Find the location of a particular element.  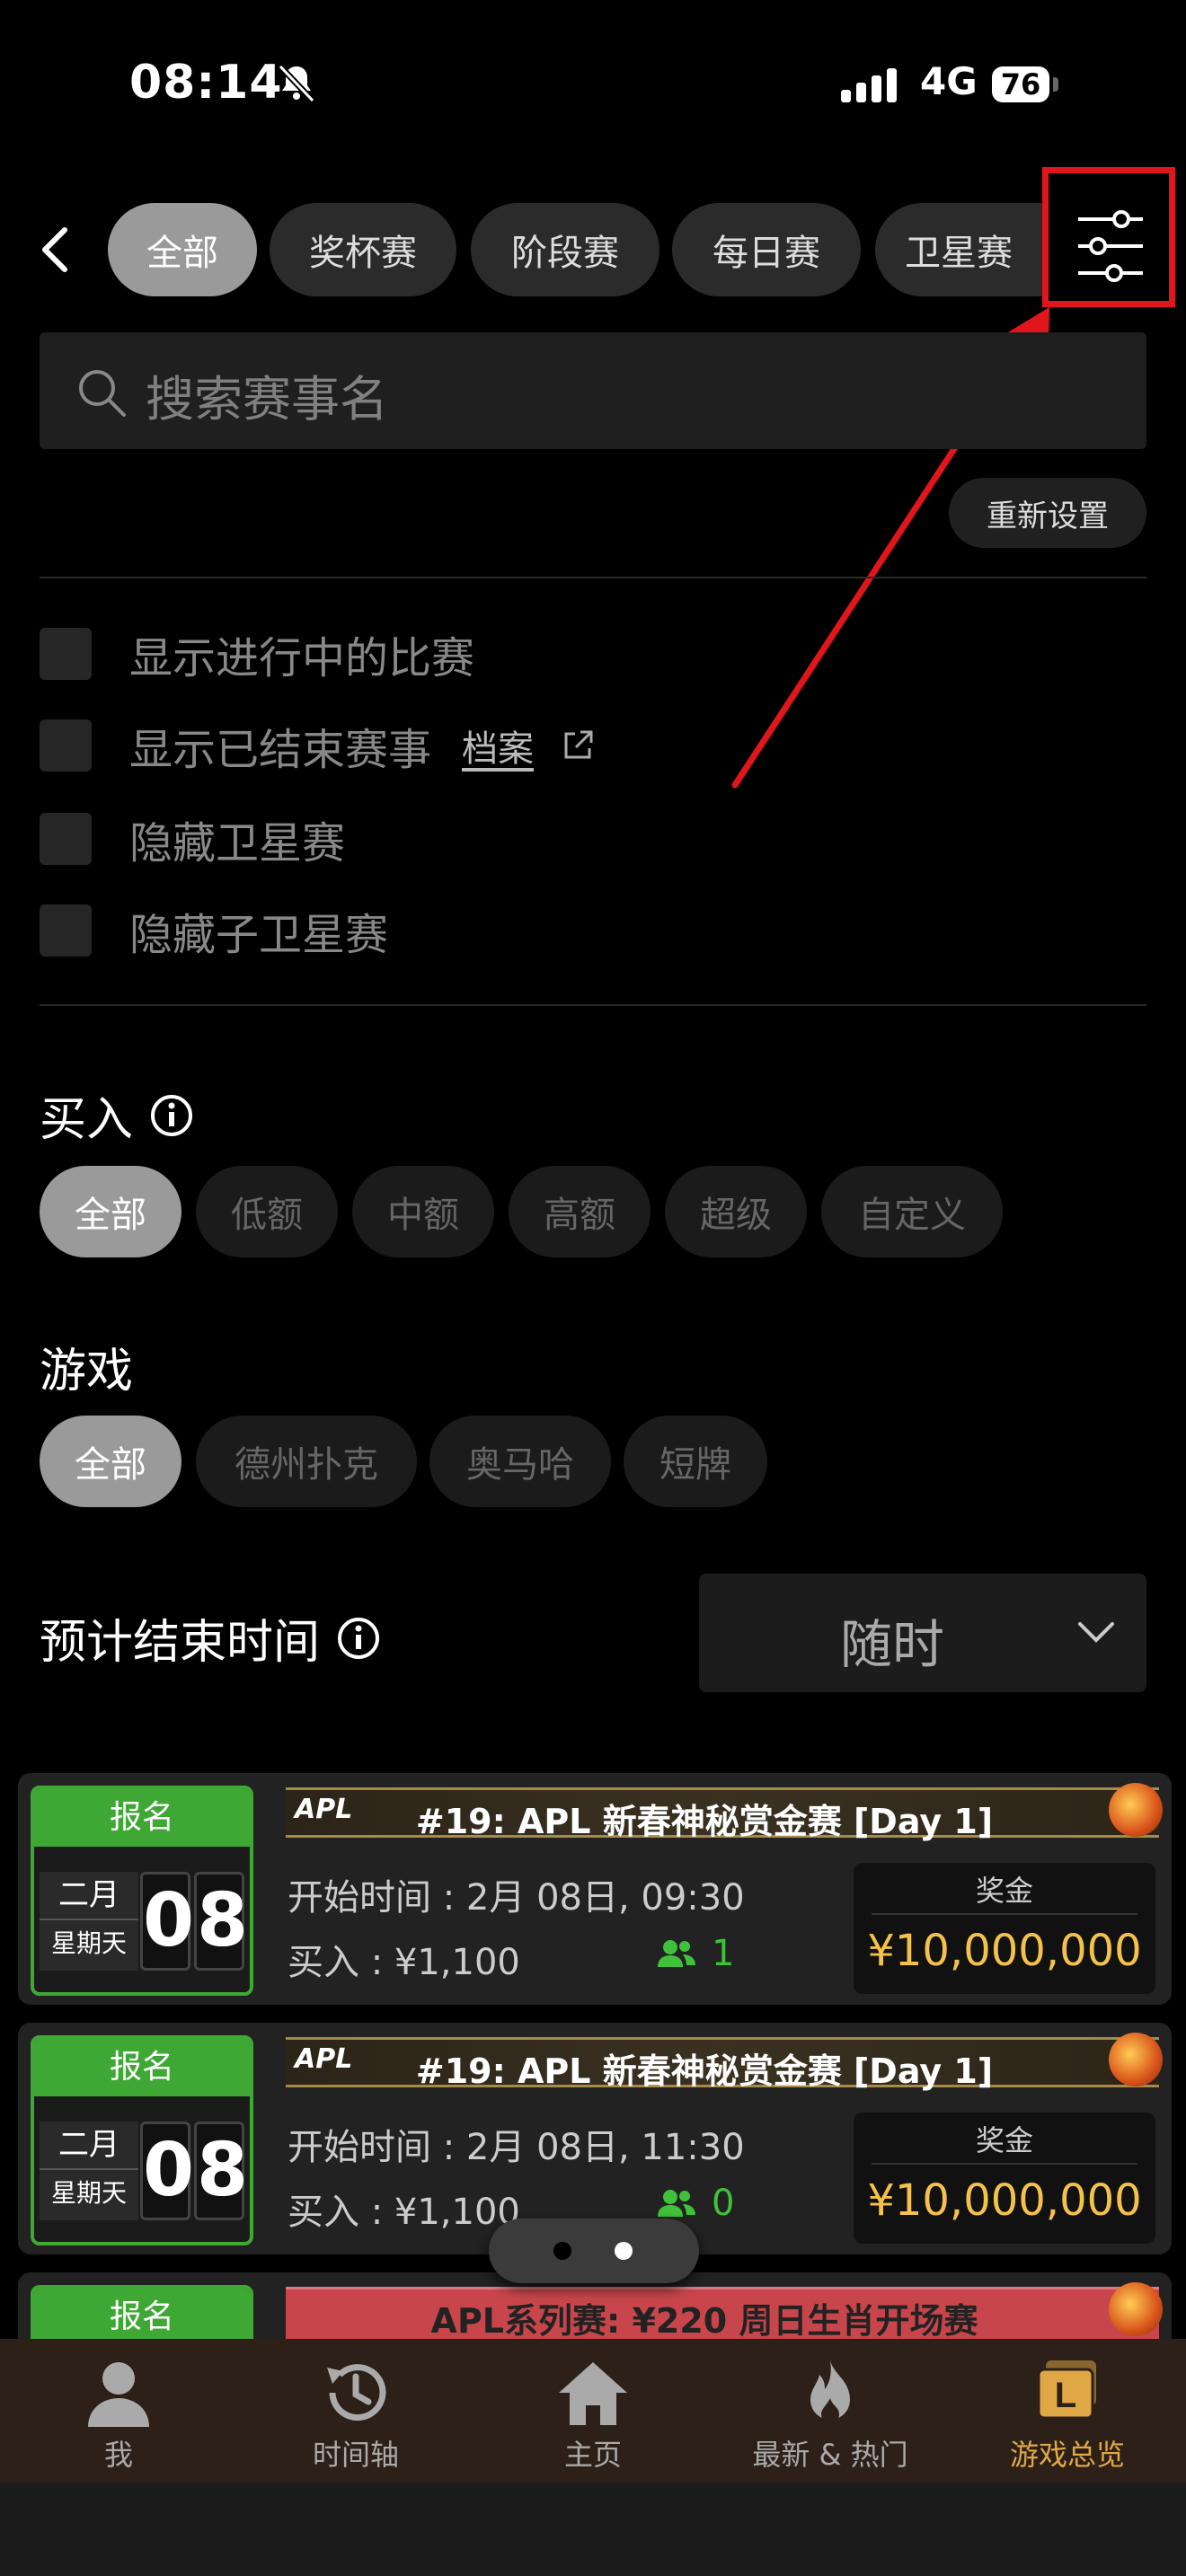

nav-home: 主页 is located at coordinates (593, 2411).